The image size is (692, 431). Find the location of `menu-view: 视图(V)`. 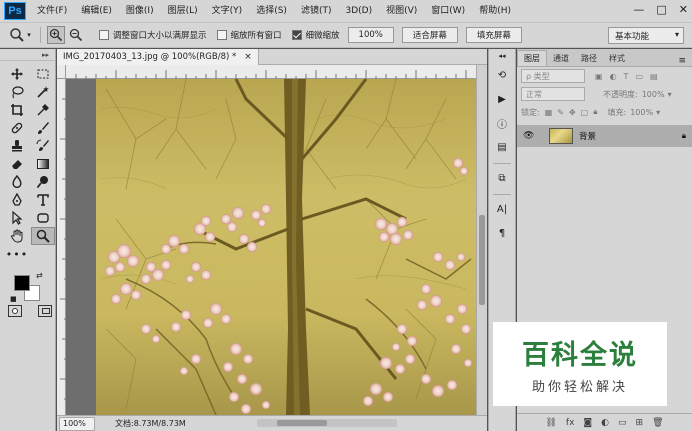

menu-view: 视图(V) is located at coordinates (401, 11).